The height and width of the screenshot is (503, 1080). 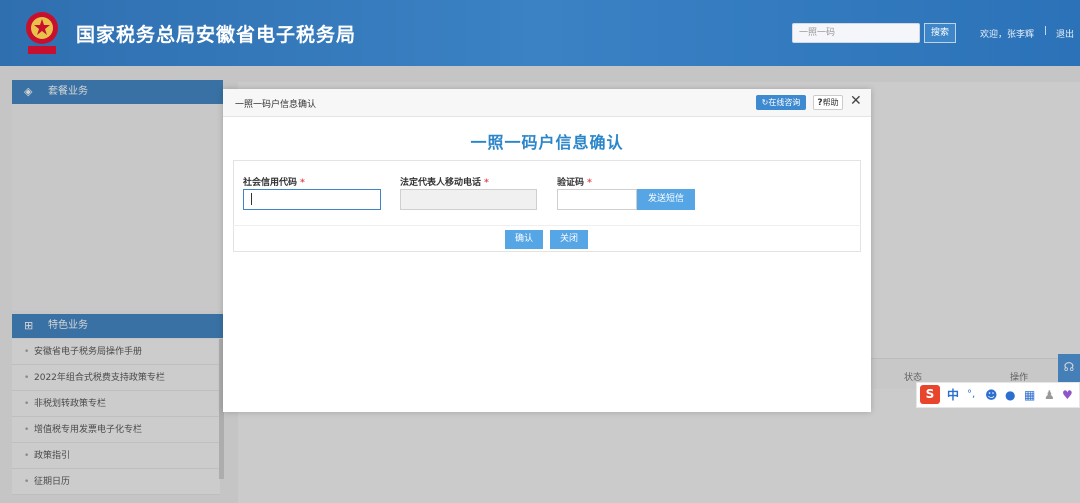 I want to click on top-header: 国家税务总局安徽省电子税务局 一照一码 搜索 欢迎，张李辉 | 退出, so click(x=540, y=33).